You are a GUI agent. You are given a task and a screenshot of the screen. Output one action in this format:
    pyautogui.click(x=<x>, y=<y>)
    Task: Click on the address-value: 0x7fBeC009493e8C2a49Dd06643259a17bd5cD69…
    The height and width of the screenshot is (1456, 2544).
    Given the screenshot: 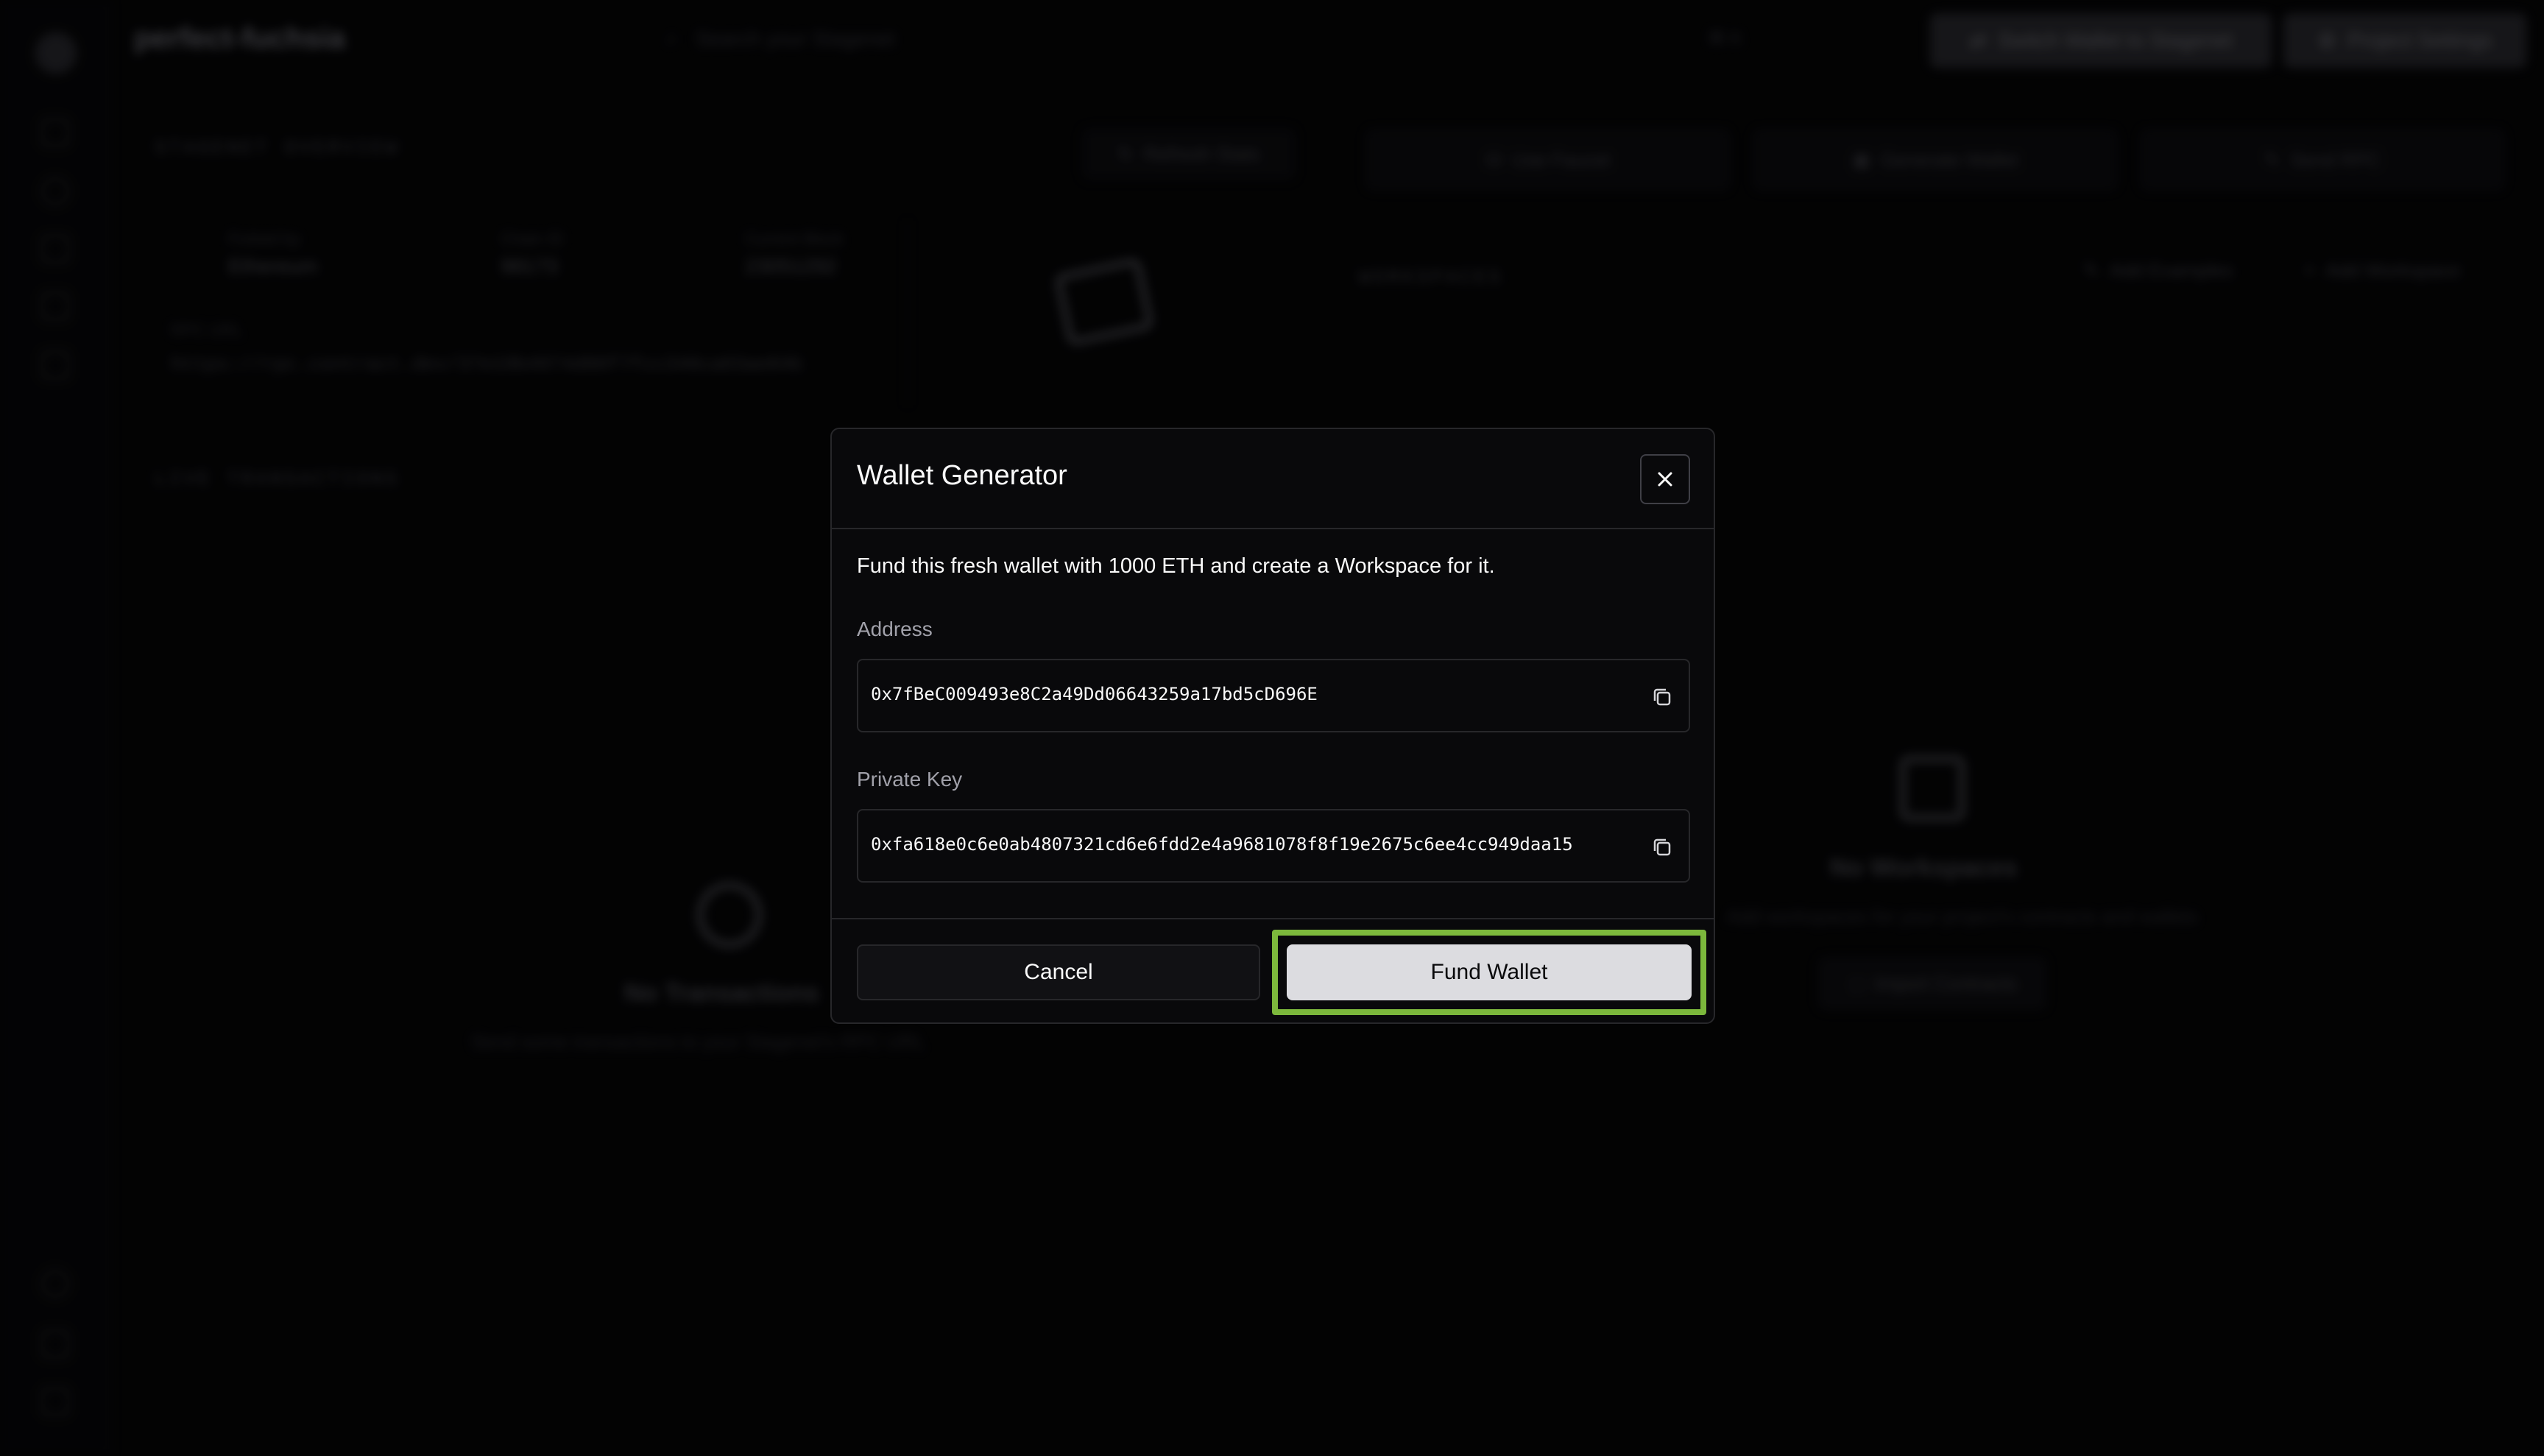 What is the action you would take?
    pyautogui.click(x=1094, y=694)
    